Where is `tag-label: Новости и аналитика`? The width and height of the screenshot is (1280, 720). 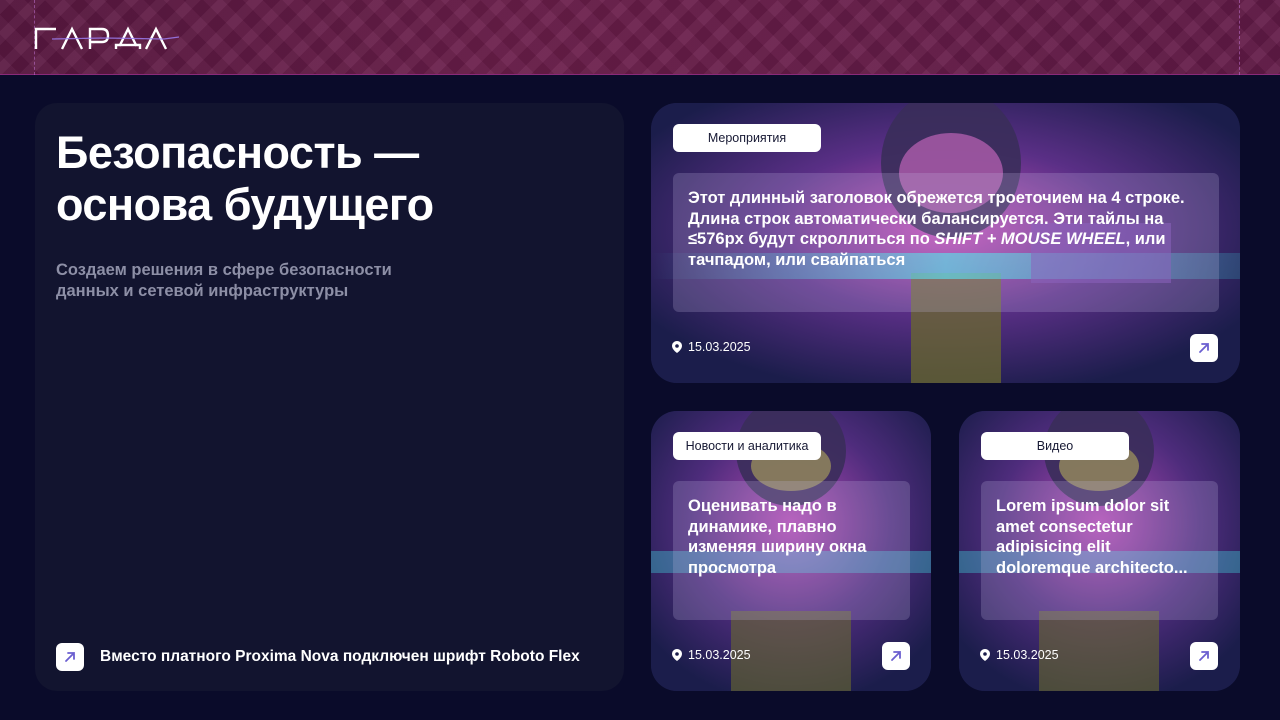 tag-label: Новости и аналитика is located at coordinates (747, 446).